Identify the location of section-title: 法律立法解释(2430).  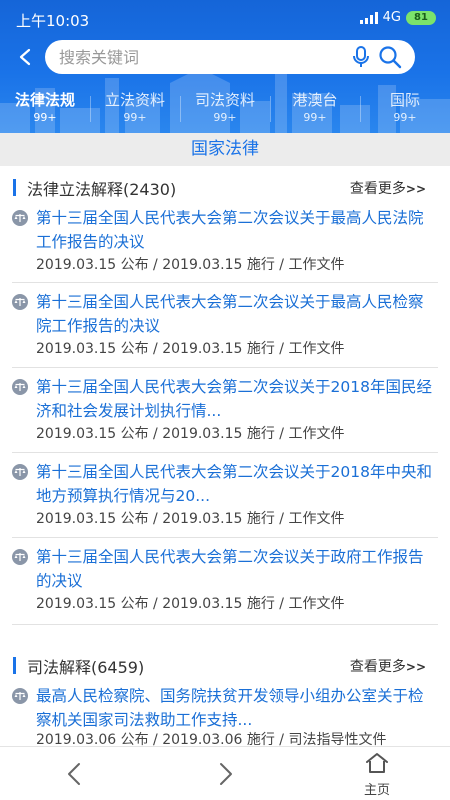
(102, 189).